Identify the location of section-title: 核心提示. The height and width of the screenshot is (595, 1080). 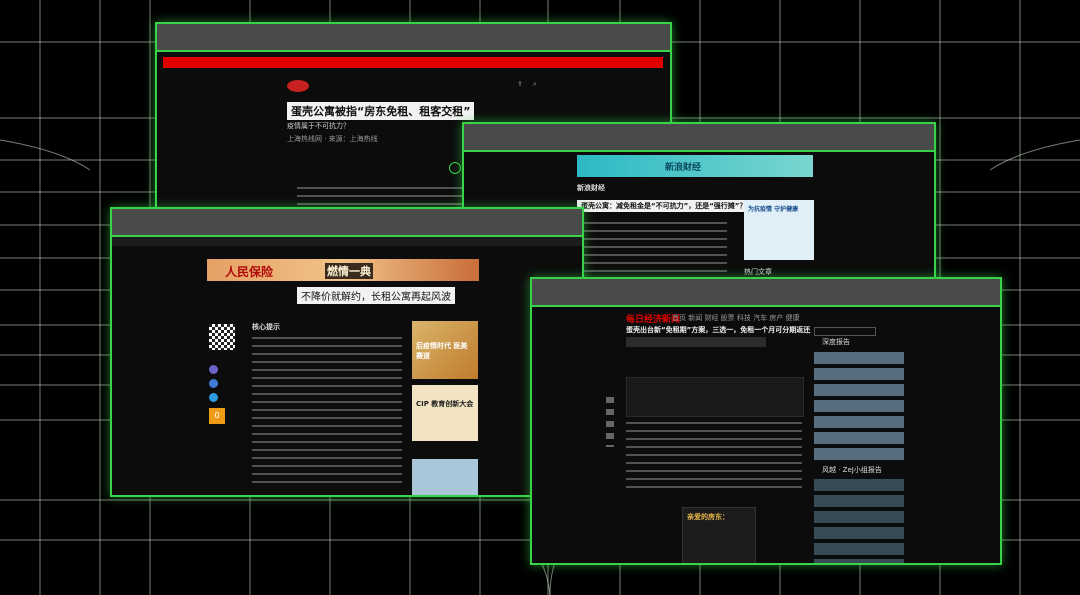
(266, 327).